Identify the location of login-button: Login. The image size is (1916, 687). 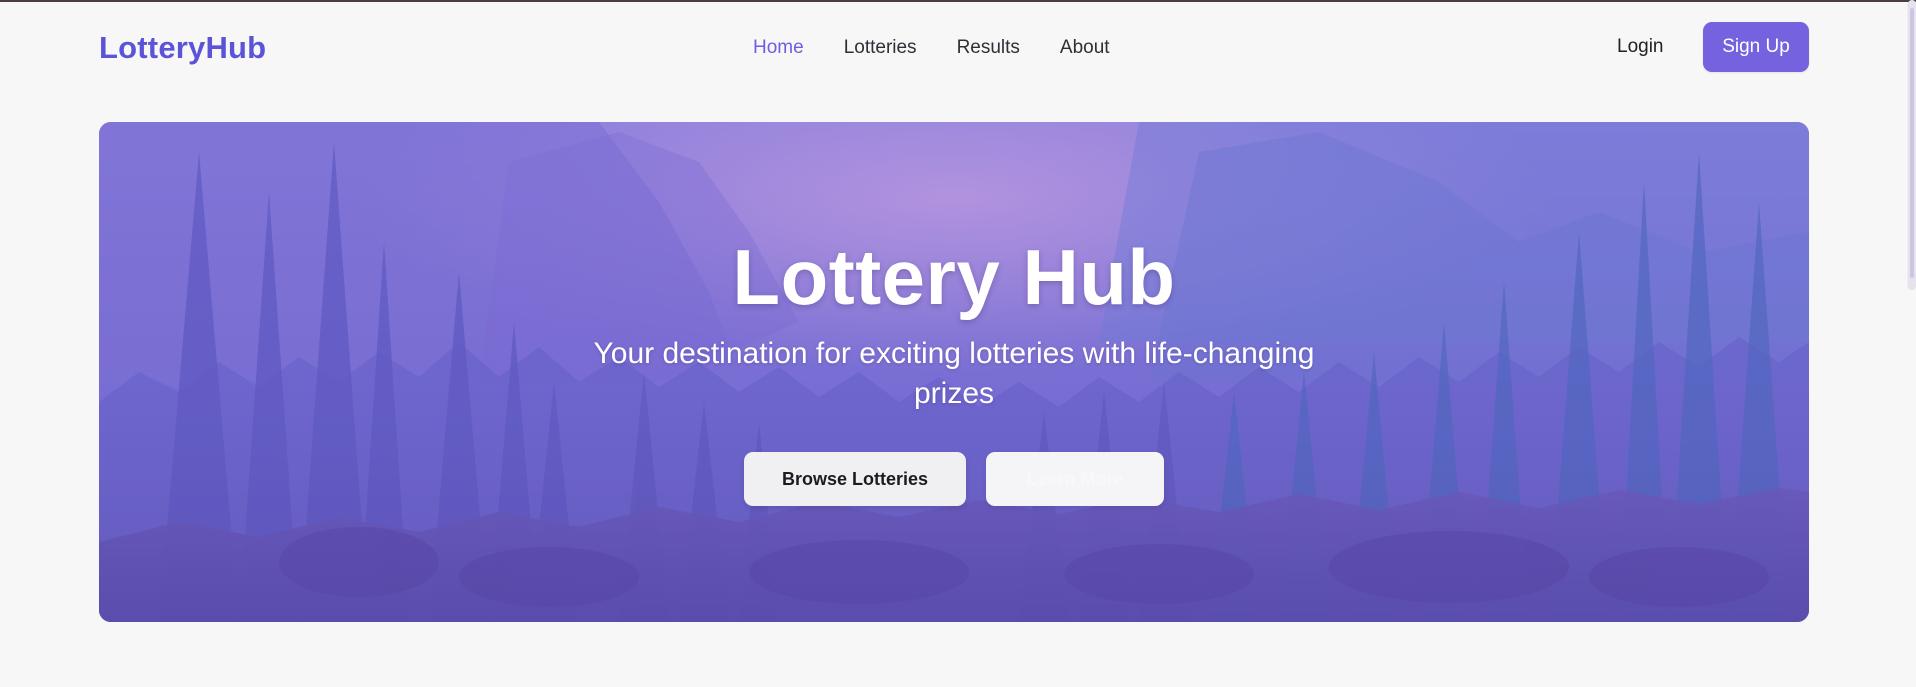
(1640, 47).